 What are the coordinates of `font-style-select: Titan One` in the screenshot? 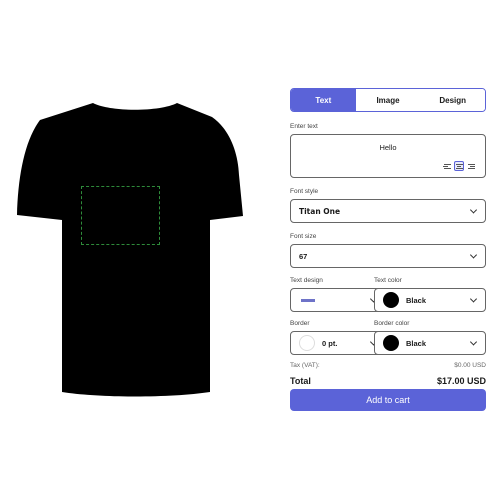 It's located at (388, 211).